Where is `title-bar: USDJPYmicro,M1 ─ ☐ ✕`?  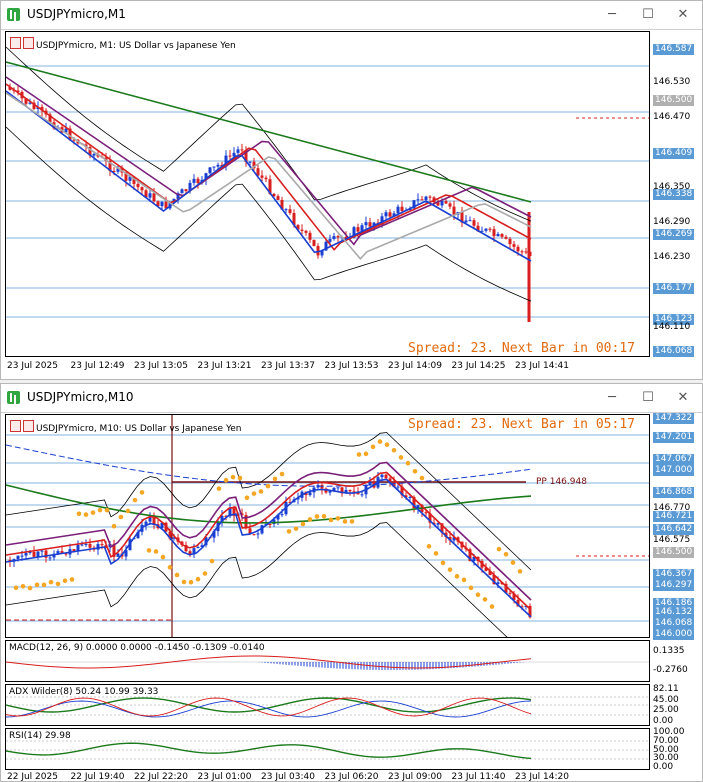 title-bar: USDJPYmicro,M1 ─ ☐ ✕ is located at coordinates (351, 15).